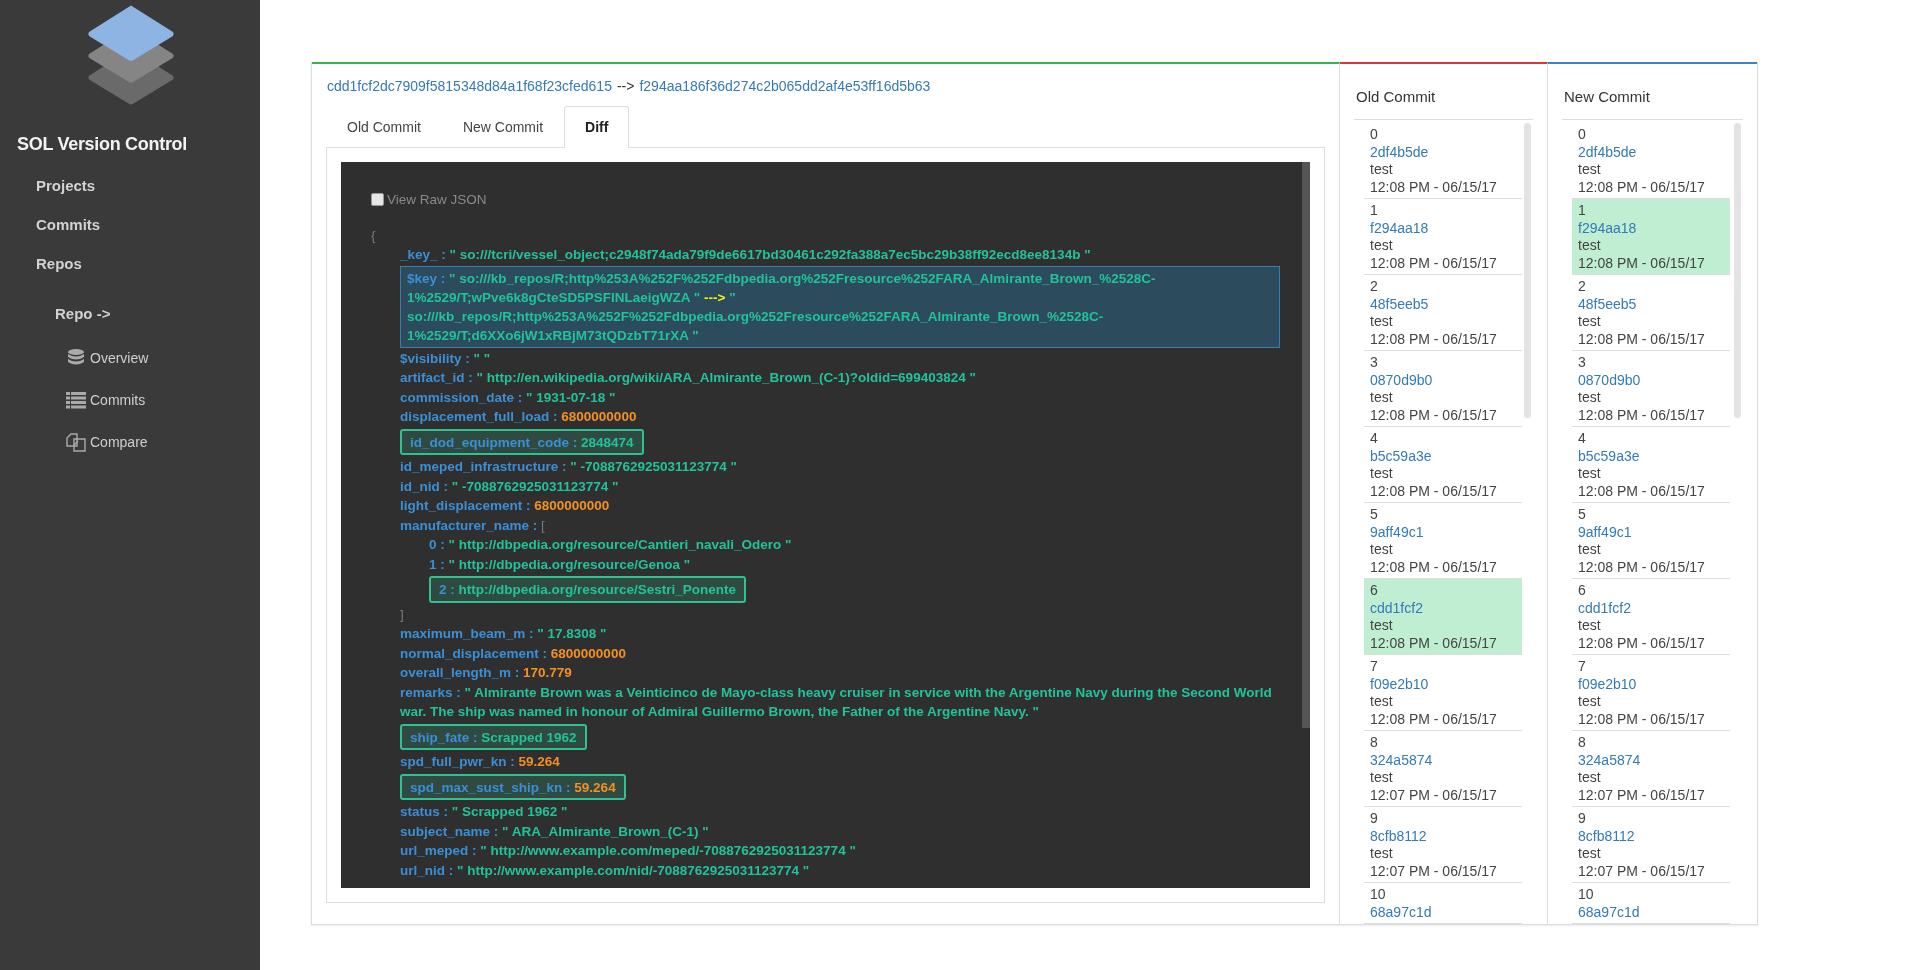 The height and width of the screenshot is (970, 1908). I want to click on commit-item: 5 9aff49c1 test 12:08 PM - 06/15/17, so click(1651, 541).